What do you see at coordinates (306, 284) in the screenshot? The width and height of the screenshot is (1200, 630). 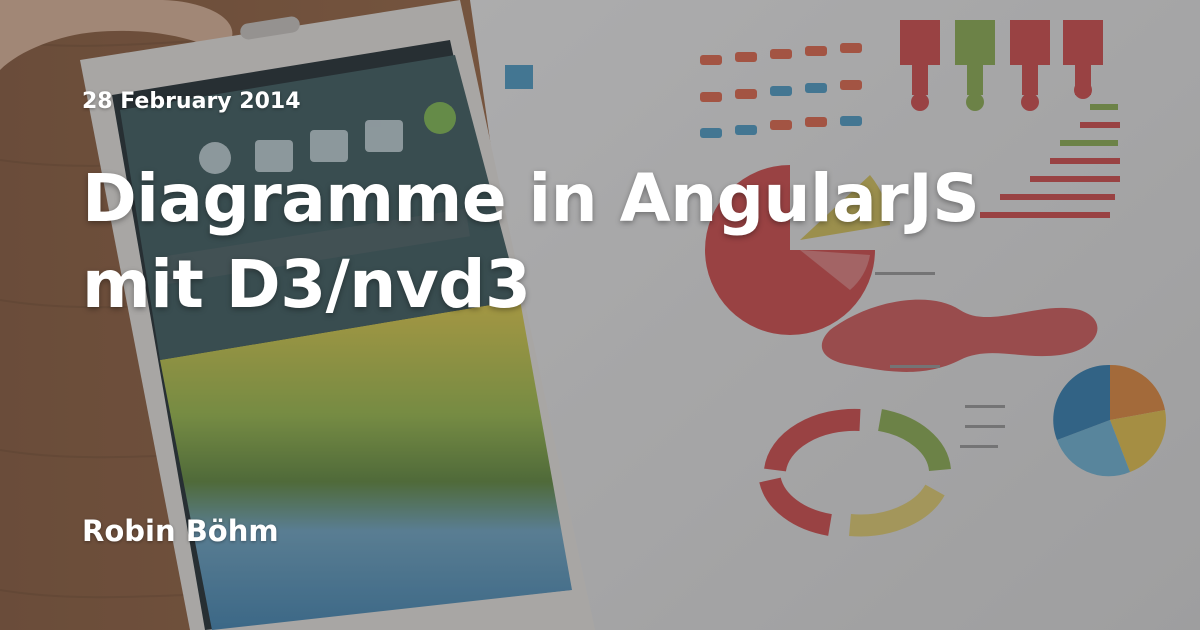 I see `post-title-line-2: mit D3/nvd3` at bounding box center [306, 284].